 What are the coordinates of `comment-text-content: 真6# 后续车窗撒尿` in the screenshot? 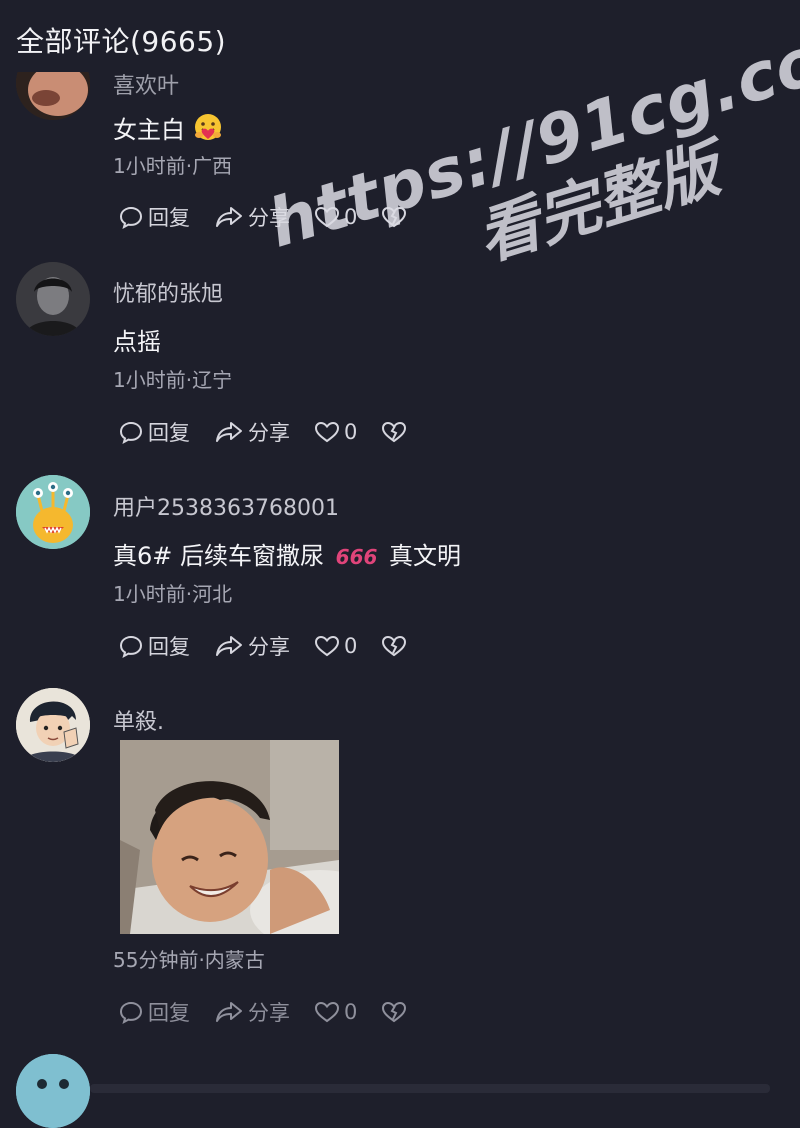 It's located at (219, 556).